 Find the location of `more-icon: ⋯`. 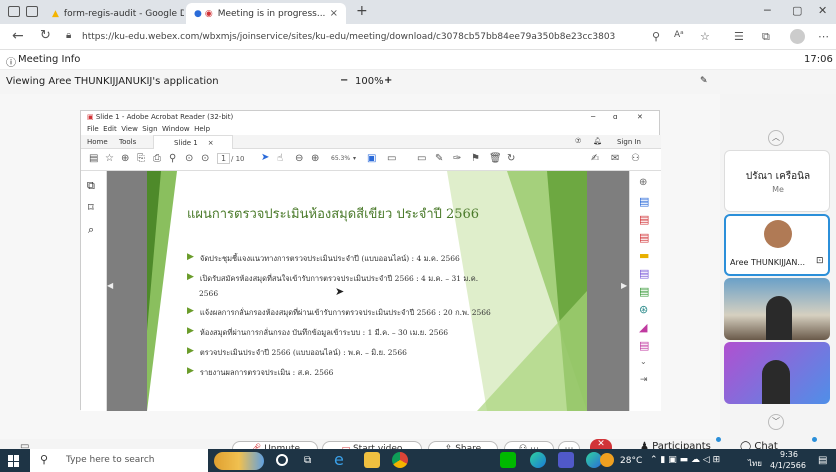

more-icon: ⋯ is located at coordinates (823, 36).